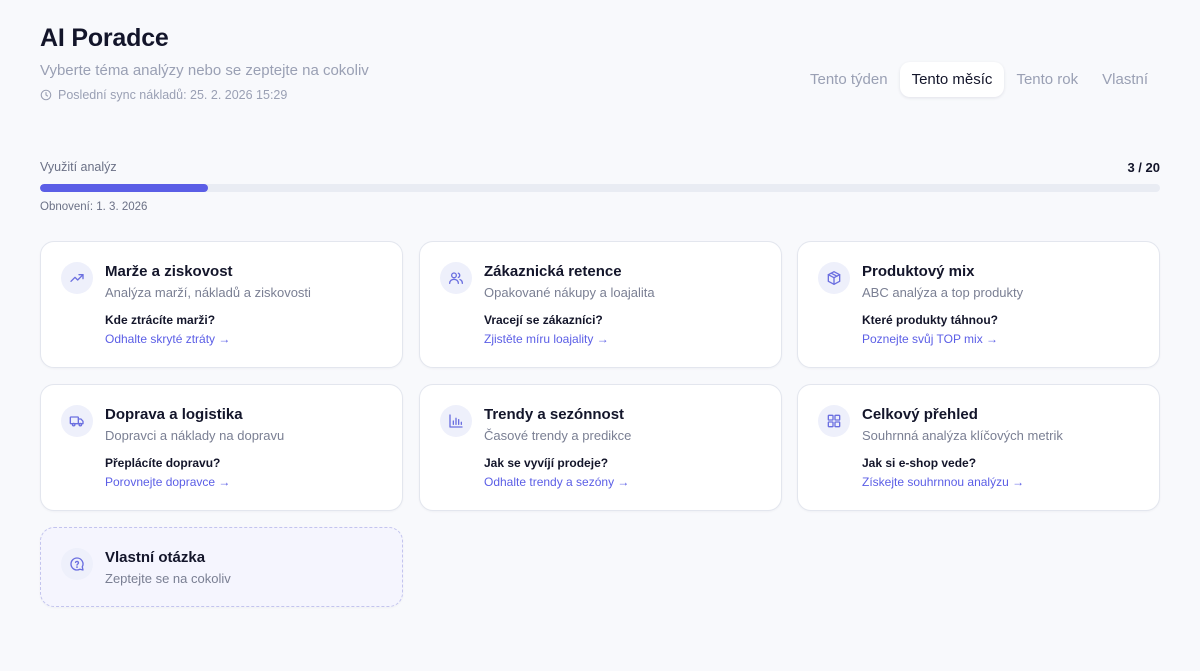 Image resolution: width=1200 pixels, height=671 pixels. What do you see at coordinates (94, 207) in the screenshot?
I see `renewal-date: Obnovení: 1. 3. 2026` at bounding box center [94, 207].